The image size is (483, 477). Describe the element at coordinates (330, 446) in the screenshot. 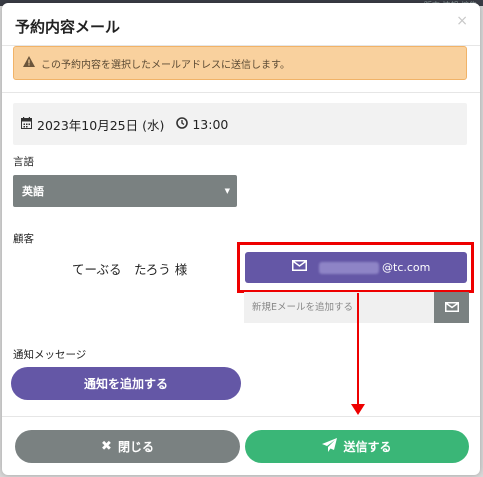

I see `paper-plane-icon` at that location.